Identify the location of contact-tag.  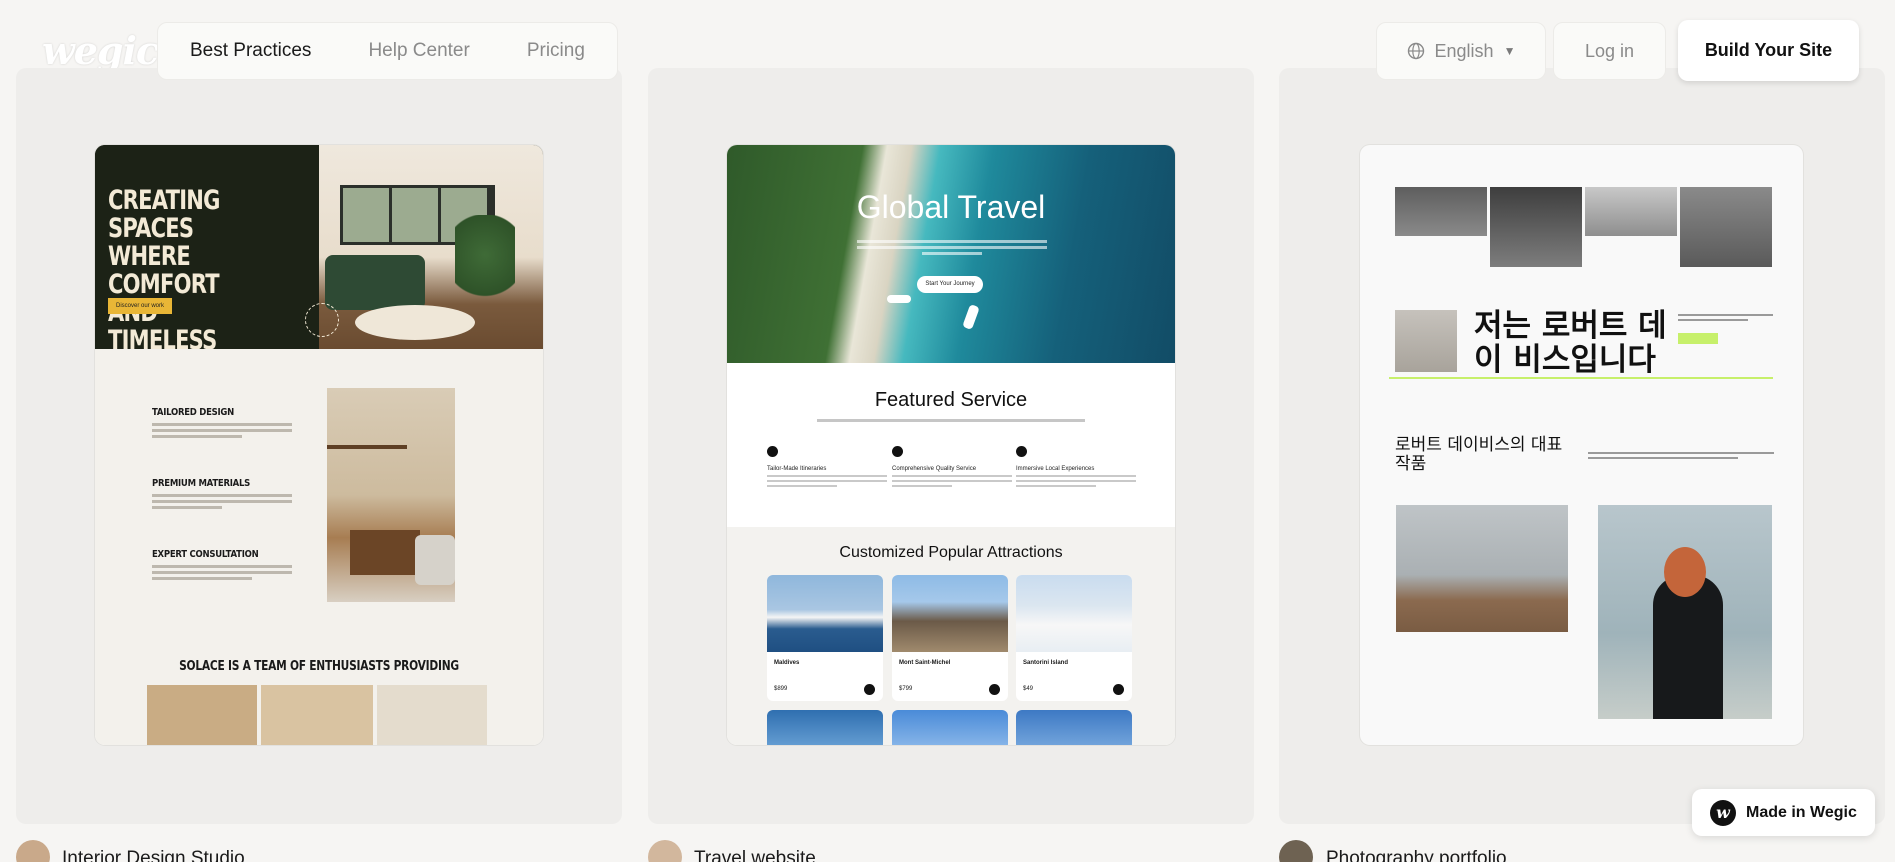
(1698, 338).